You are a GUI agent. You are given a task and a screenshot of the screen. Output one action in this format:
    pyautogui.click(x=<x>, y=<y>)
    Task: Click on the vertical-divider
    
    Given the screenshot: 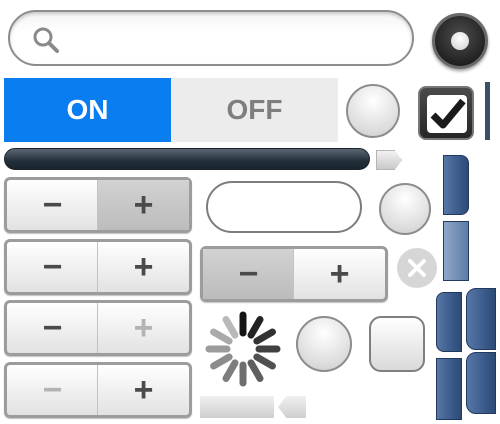 What is the action you would take?
    pyautogui.click(x=487, y=111)
    